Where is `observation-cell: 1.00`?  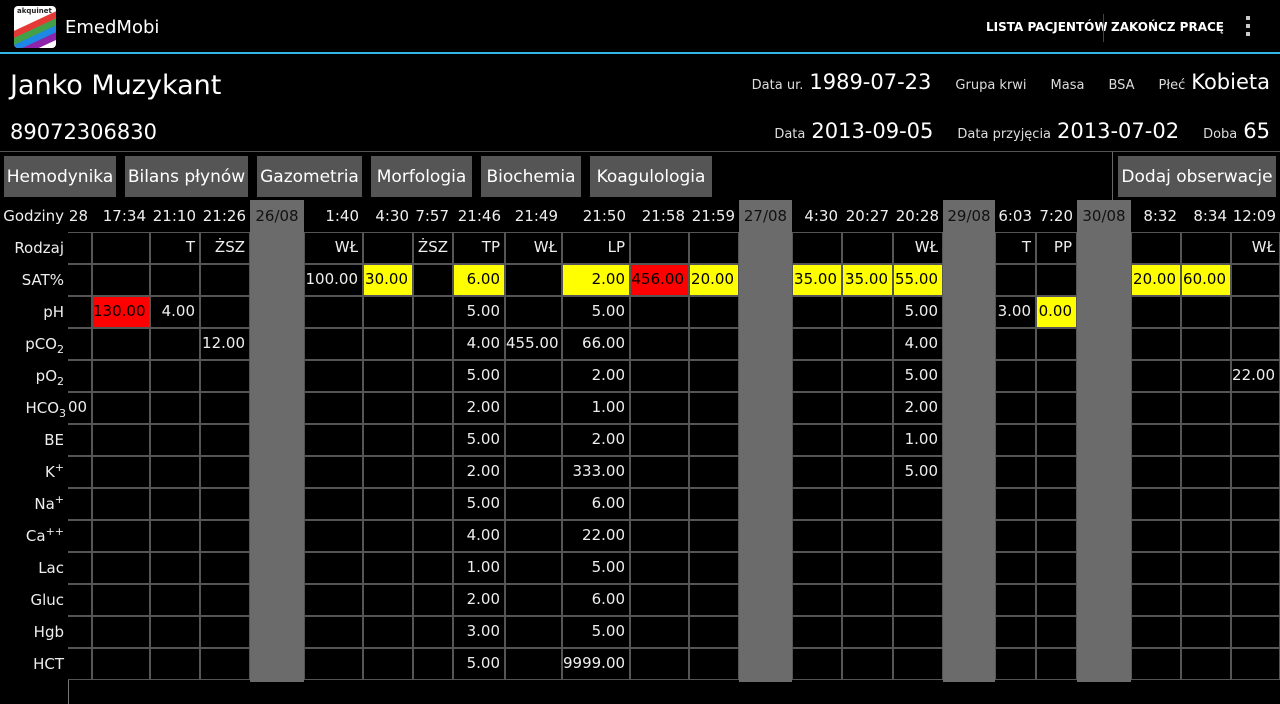
observation-cell: 1.00 is located at coordinates (596, 408).